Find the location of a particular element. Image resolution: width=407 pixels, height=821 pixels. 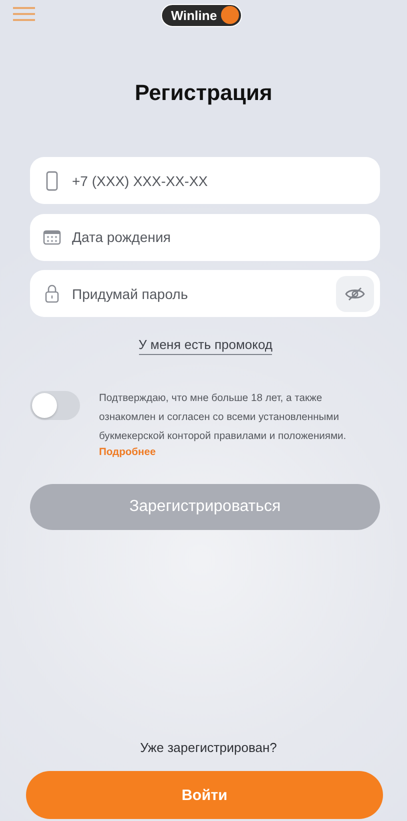

date-input: Дата рождения is located at coordinates (223, 237).